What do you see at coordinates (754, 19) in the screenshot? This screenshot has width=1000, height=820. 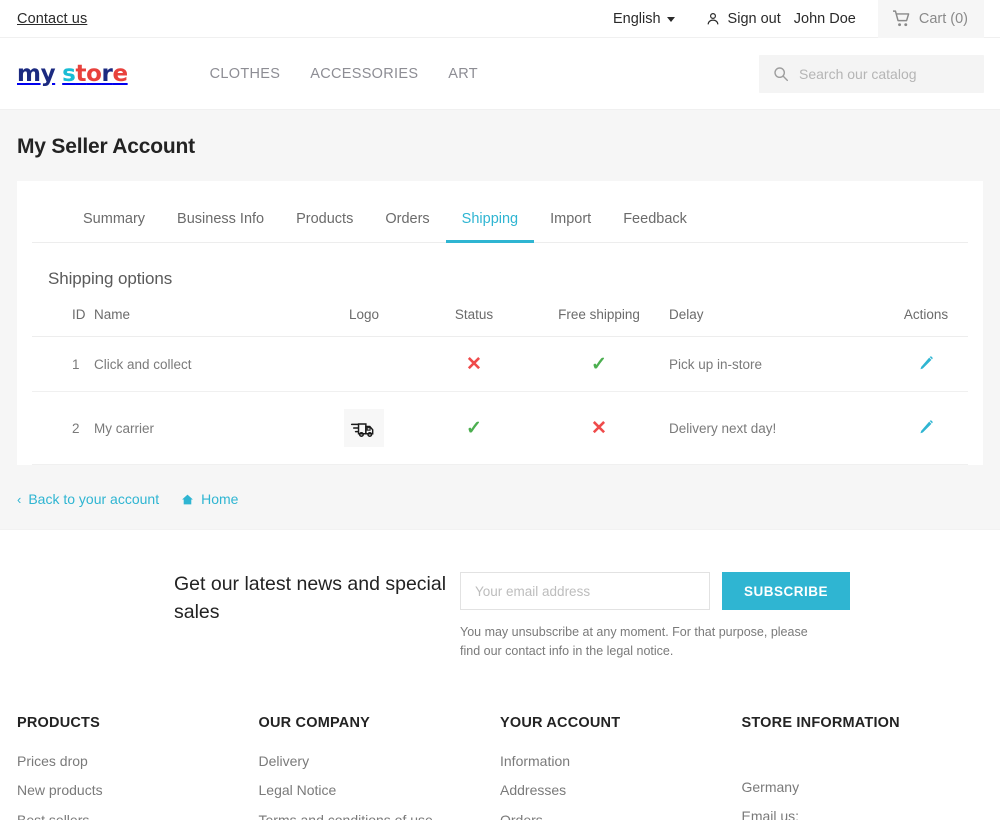 I see `sign-out-link: Sign out` at bounding box center [754, 19].